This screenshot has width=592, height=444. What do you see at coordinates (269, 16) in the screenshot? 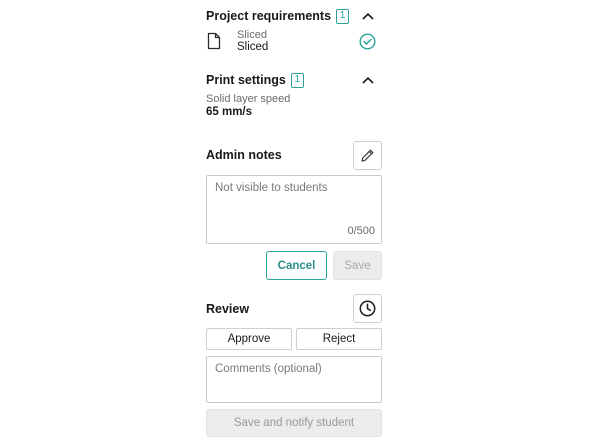
I see `project-requirements-title: Project requirements` at bounding box center [269, 16].